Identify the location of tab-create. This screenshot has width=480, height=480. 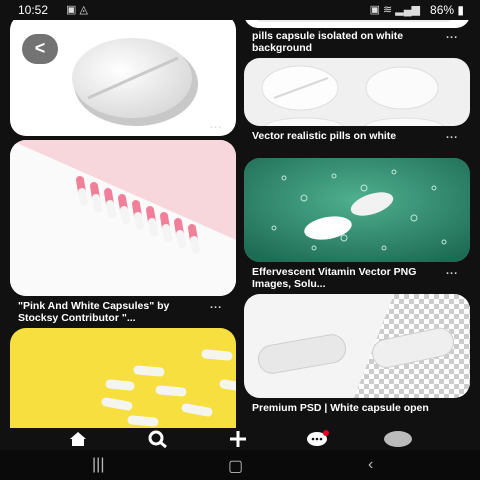
(238, 439).